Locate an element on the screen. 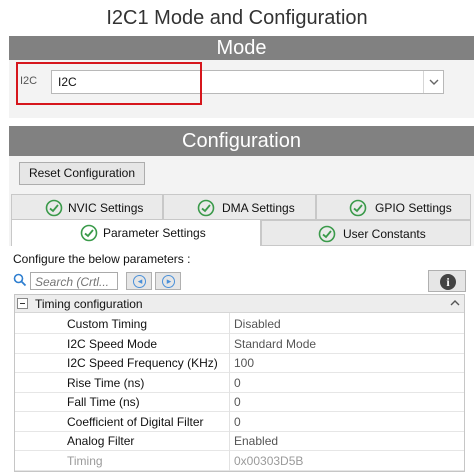 The width and height of the screenshot is (474, 472). tab-label: GPIO Settings is located at coordinates (413, 208).